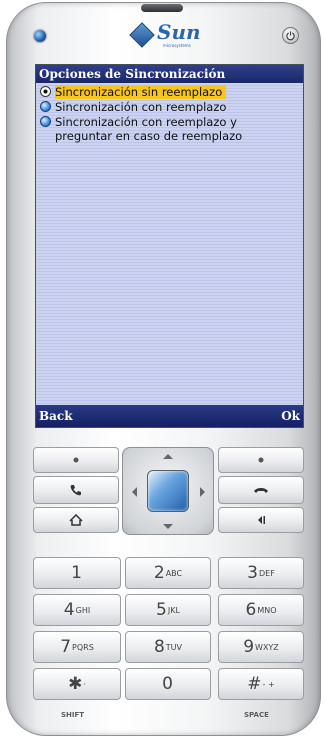 This screenshot has height=738, width=325. I want to click on key-digit: 5, so click(161, 610).